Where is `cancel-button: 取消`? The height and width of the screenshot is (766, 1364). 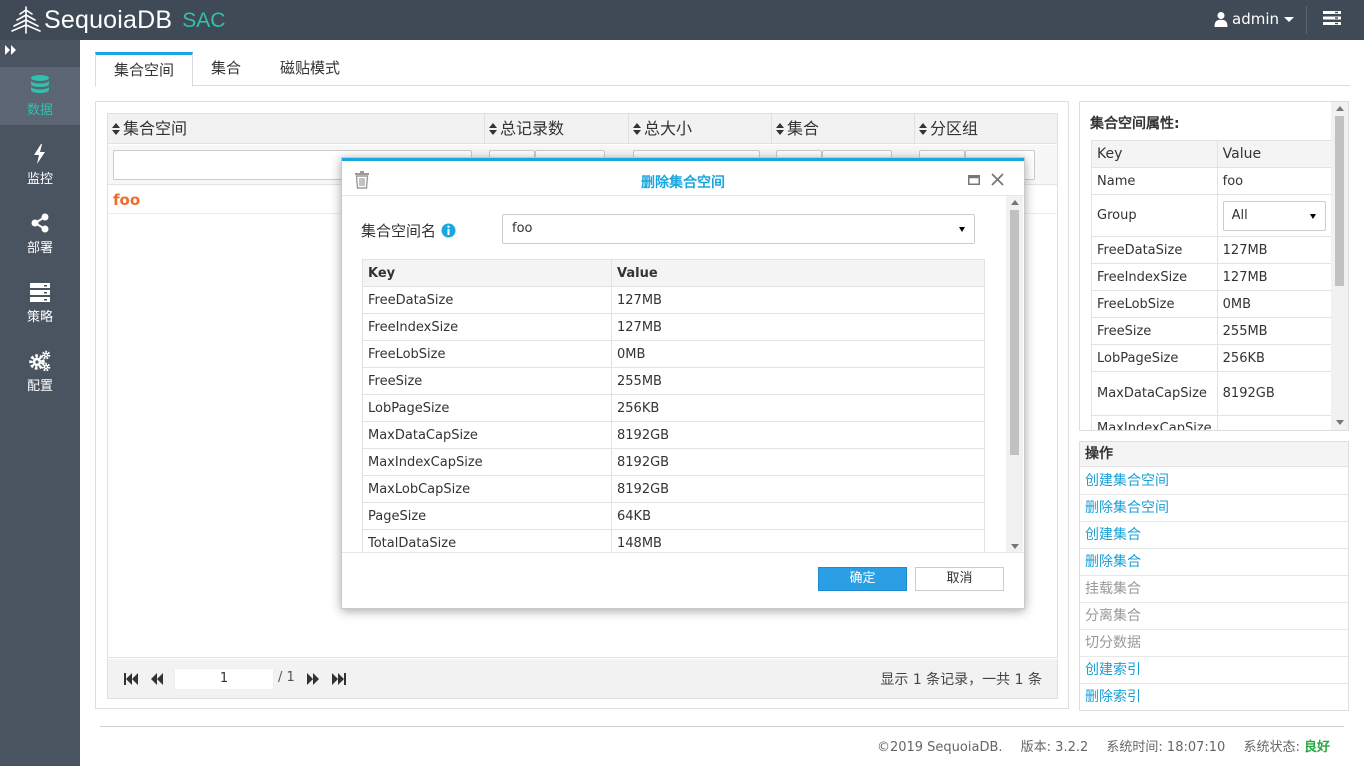 cancel-button: 取消 is located at coordinates (959, 579).